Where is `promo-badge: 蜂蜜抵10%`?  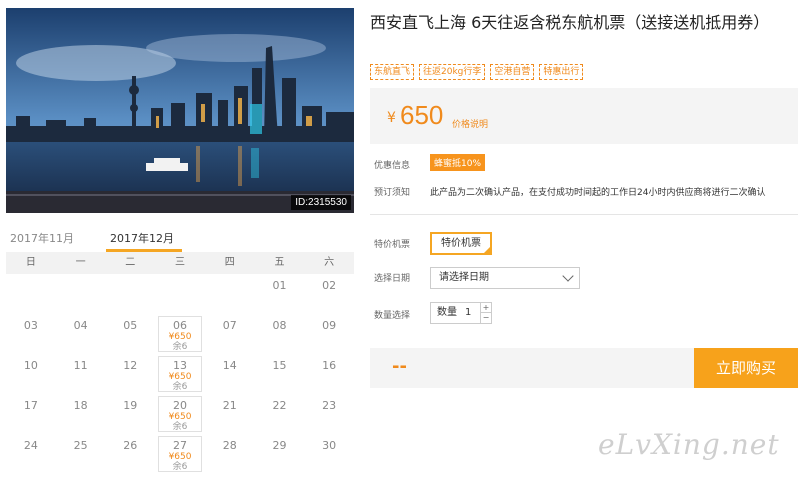
promo-badge: 蜂蜜抵10% is located at coordinates (458, 162).